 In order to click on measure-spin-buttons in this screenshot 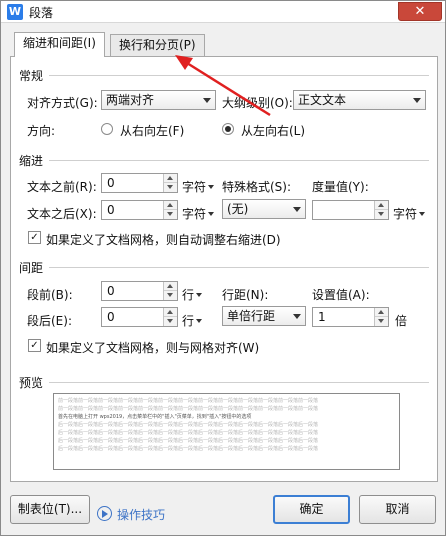, I will do `click(381, 210)`.